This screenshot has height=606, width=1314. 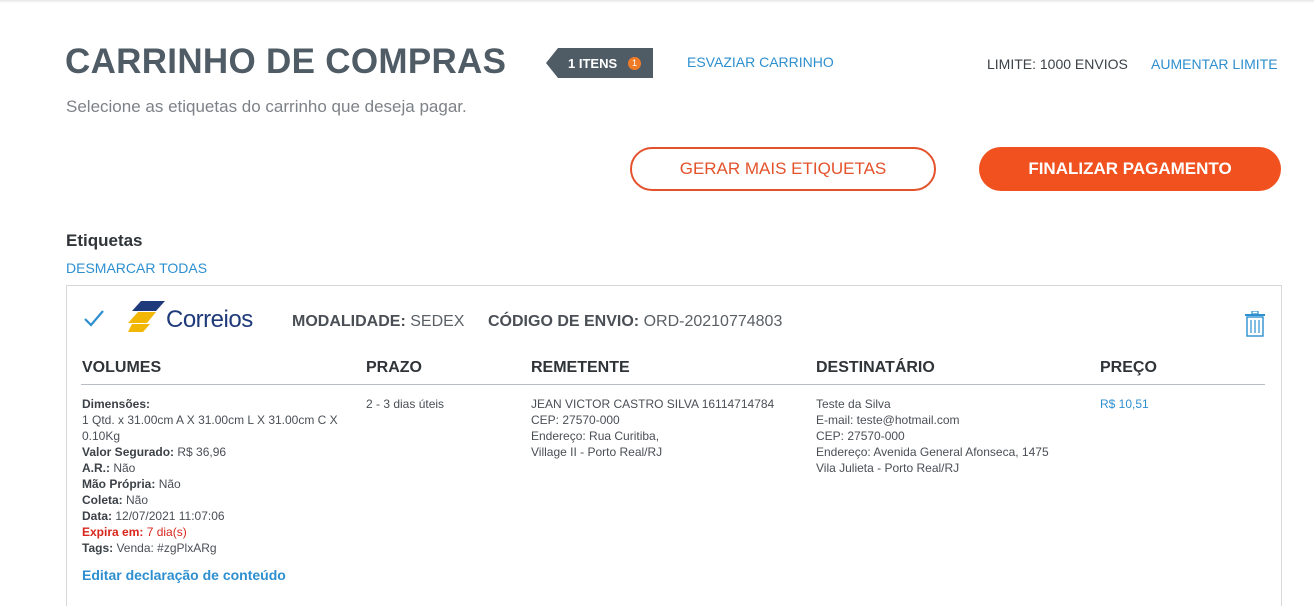 I want to click on top-shadow, so click(x=657, y=1).